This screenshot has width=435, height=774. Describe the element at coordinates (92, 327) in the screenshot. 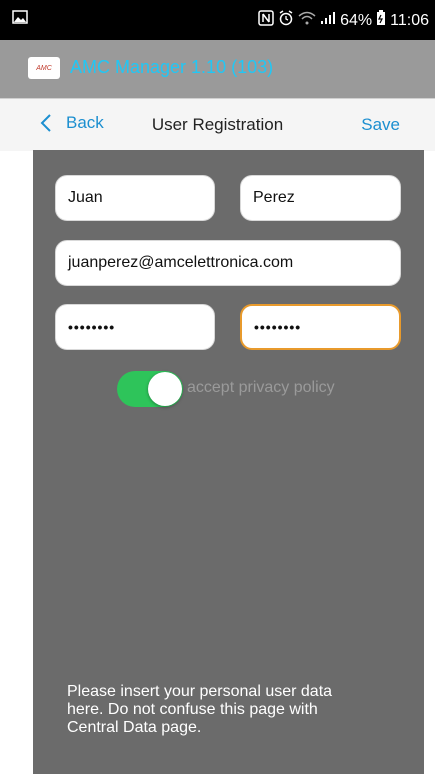

I see `password-value: ••••••••` at that location.